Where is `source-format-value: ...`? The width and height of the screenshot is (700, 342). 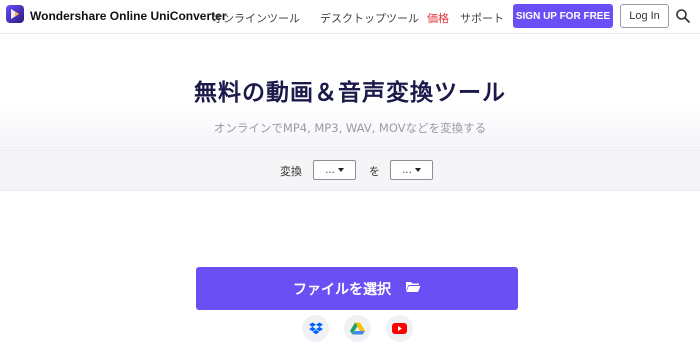
source-format-value: ... is located at coordinates (330, 170).